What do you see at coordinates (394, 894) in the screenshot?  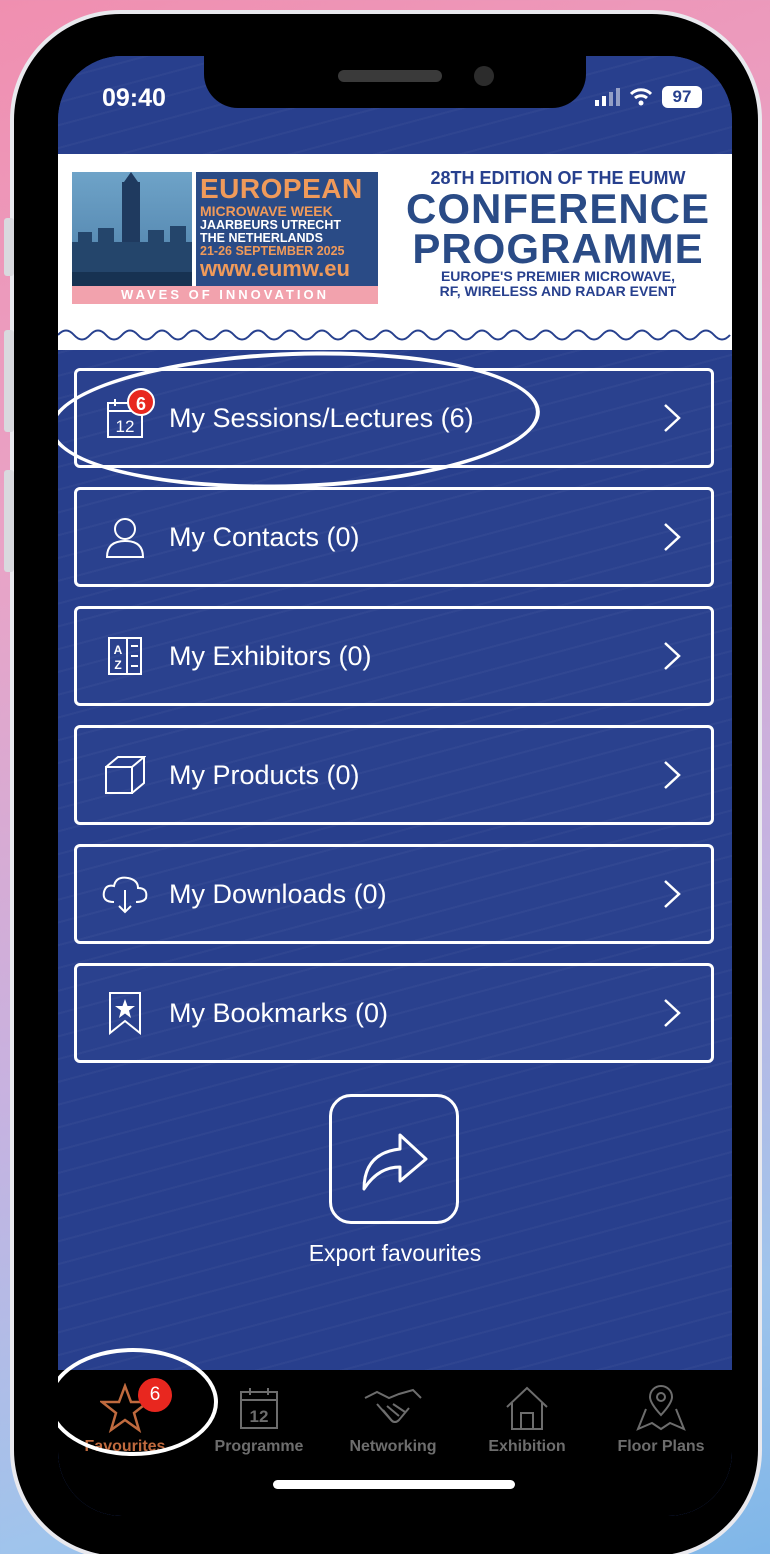 I see `menu-item-downloads: My Downloads (0)` at bounding box center [394, 894].